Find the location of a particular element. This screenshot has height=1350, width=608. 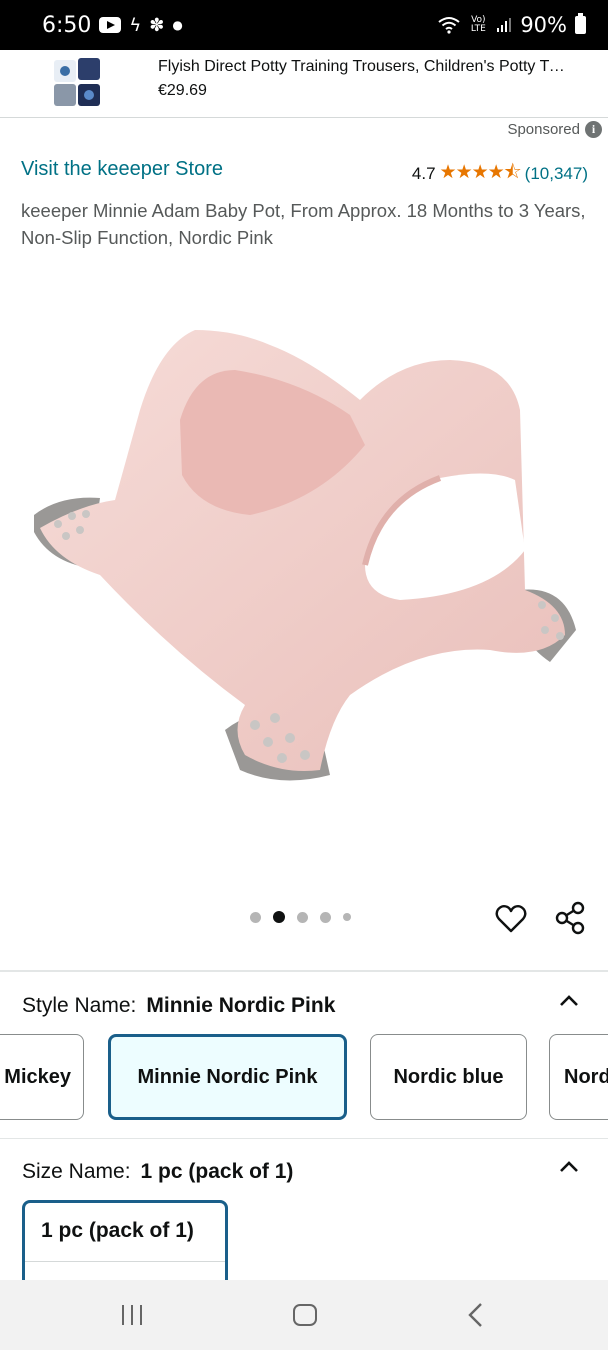

style-option-label: Minnie Nordic Pink is located at coordinates (227, 1076).